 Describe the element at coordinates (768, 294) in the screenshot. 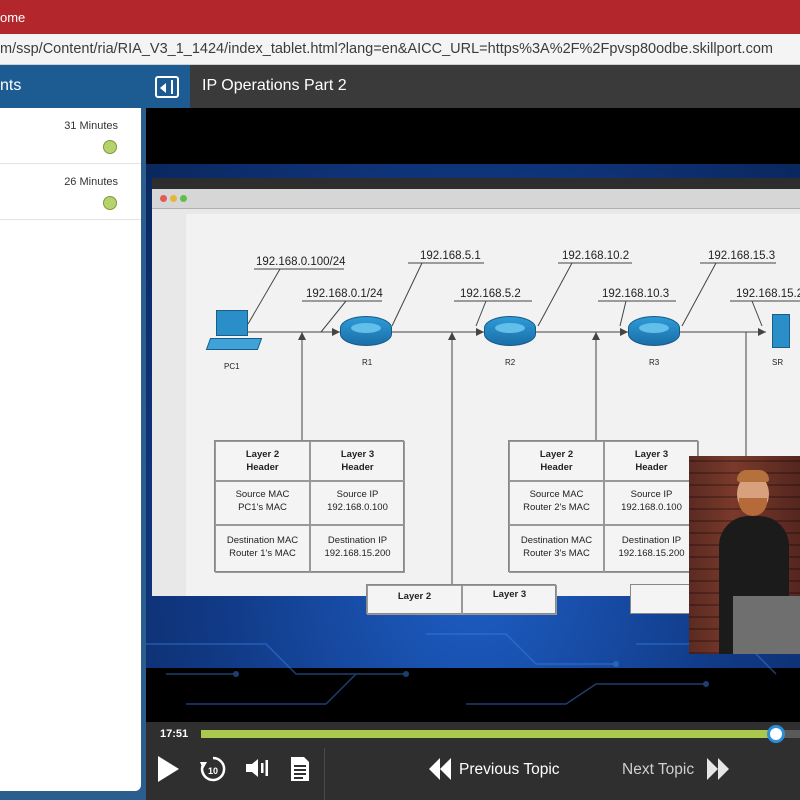

I see `server-ip-label: 192.168.15.2` at that location.